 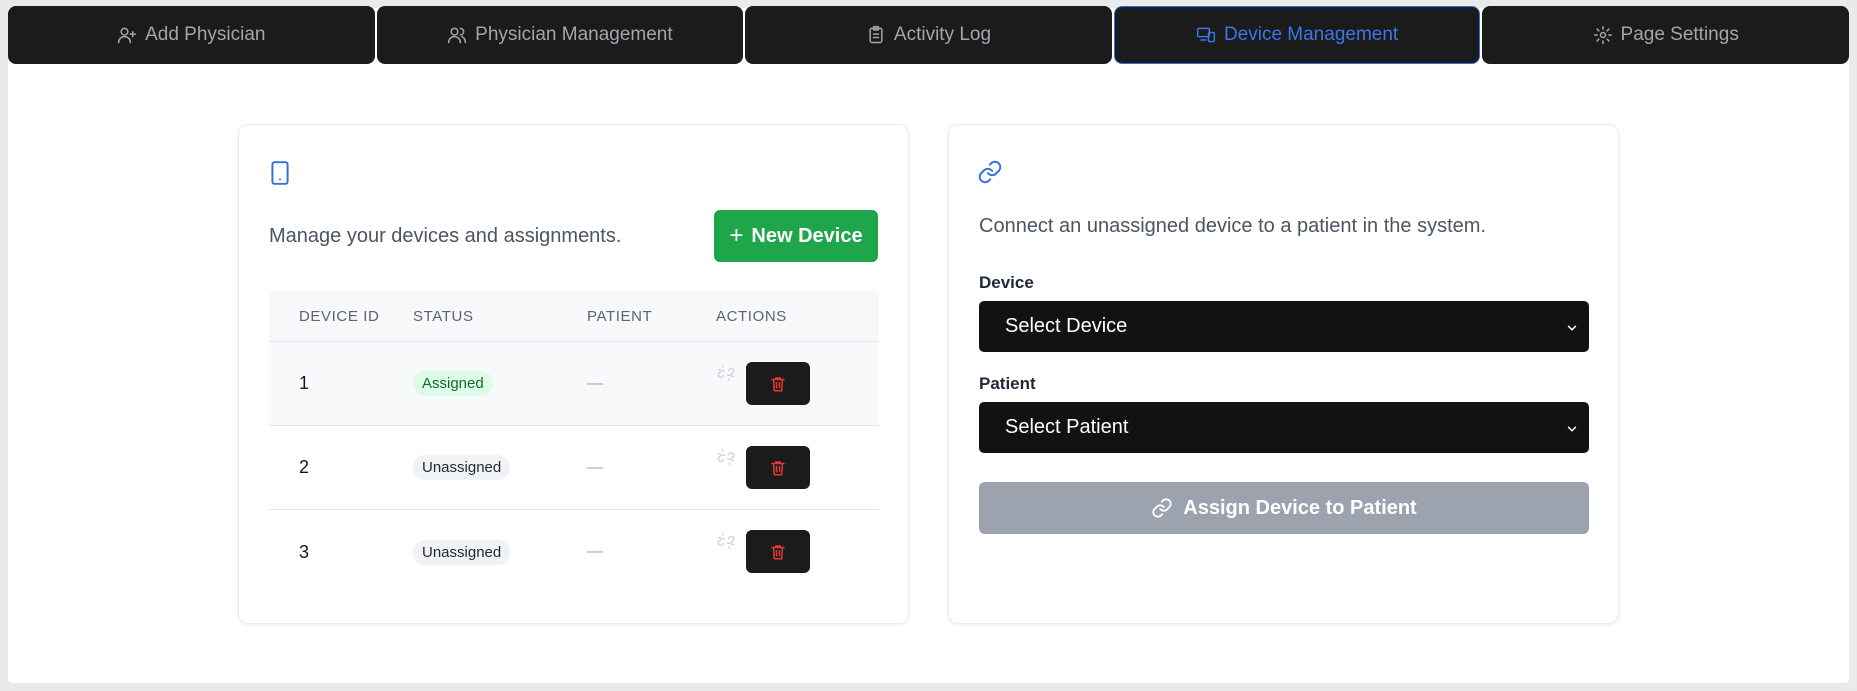 I want to click on device-id-cell: 1, so click(x=304, y=383).